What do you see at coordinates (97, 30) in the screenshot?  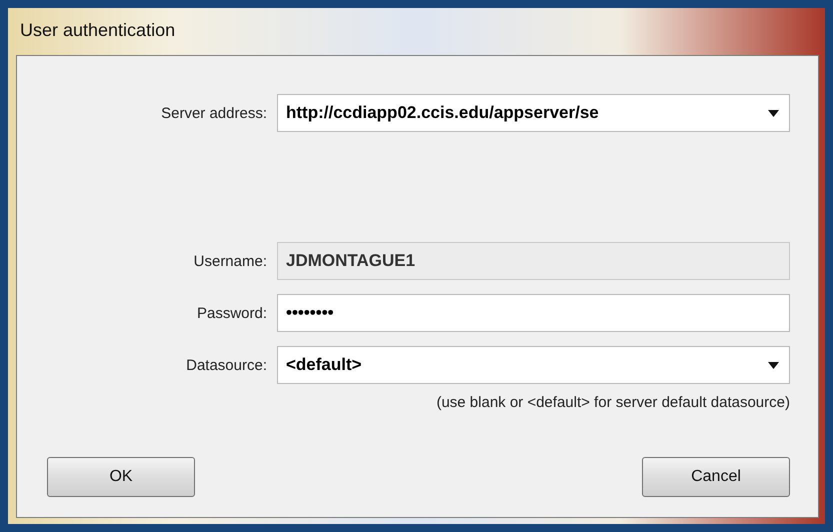 I see `window-title: User authentication` at bounding box center [97, 30].